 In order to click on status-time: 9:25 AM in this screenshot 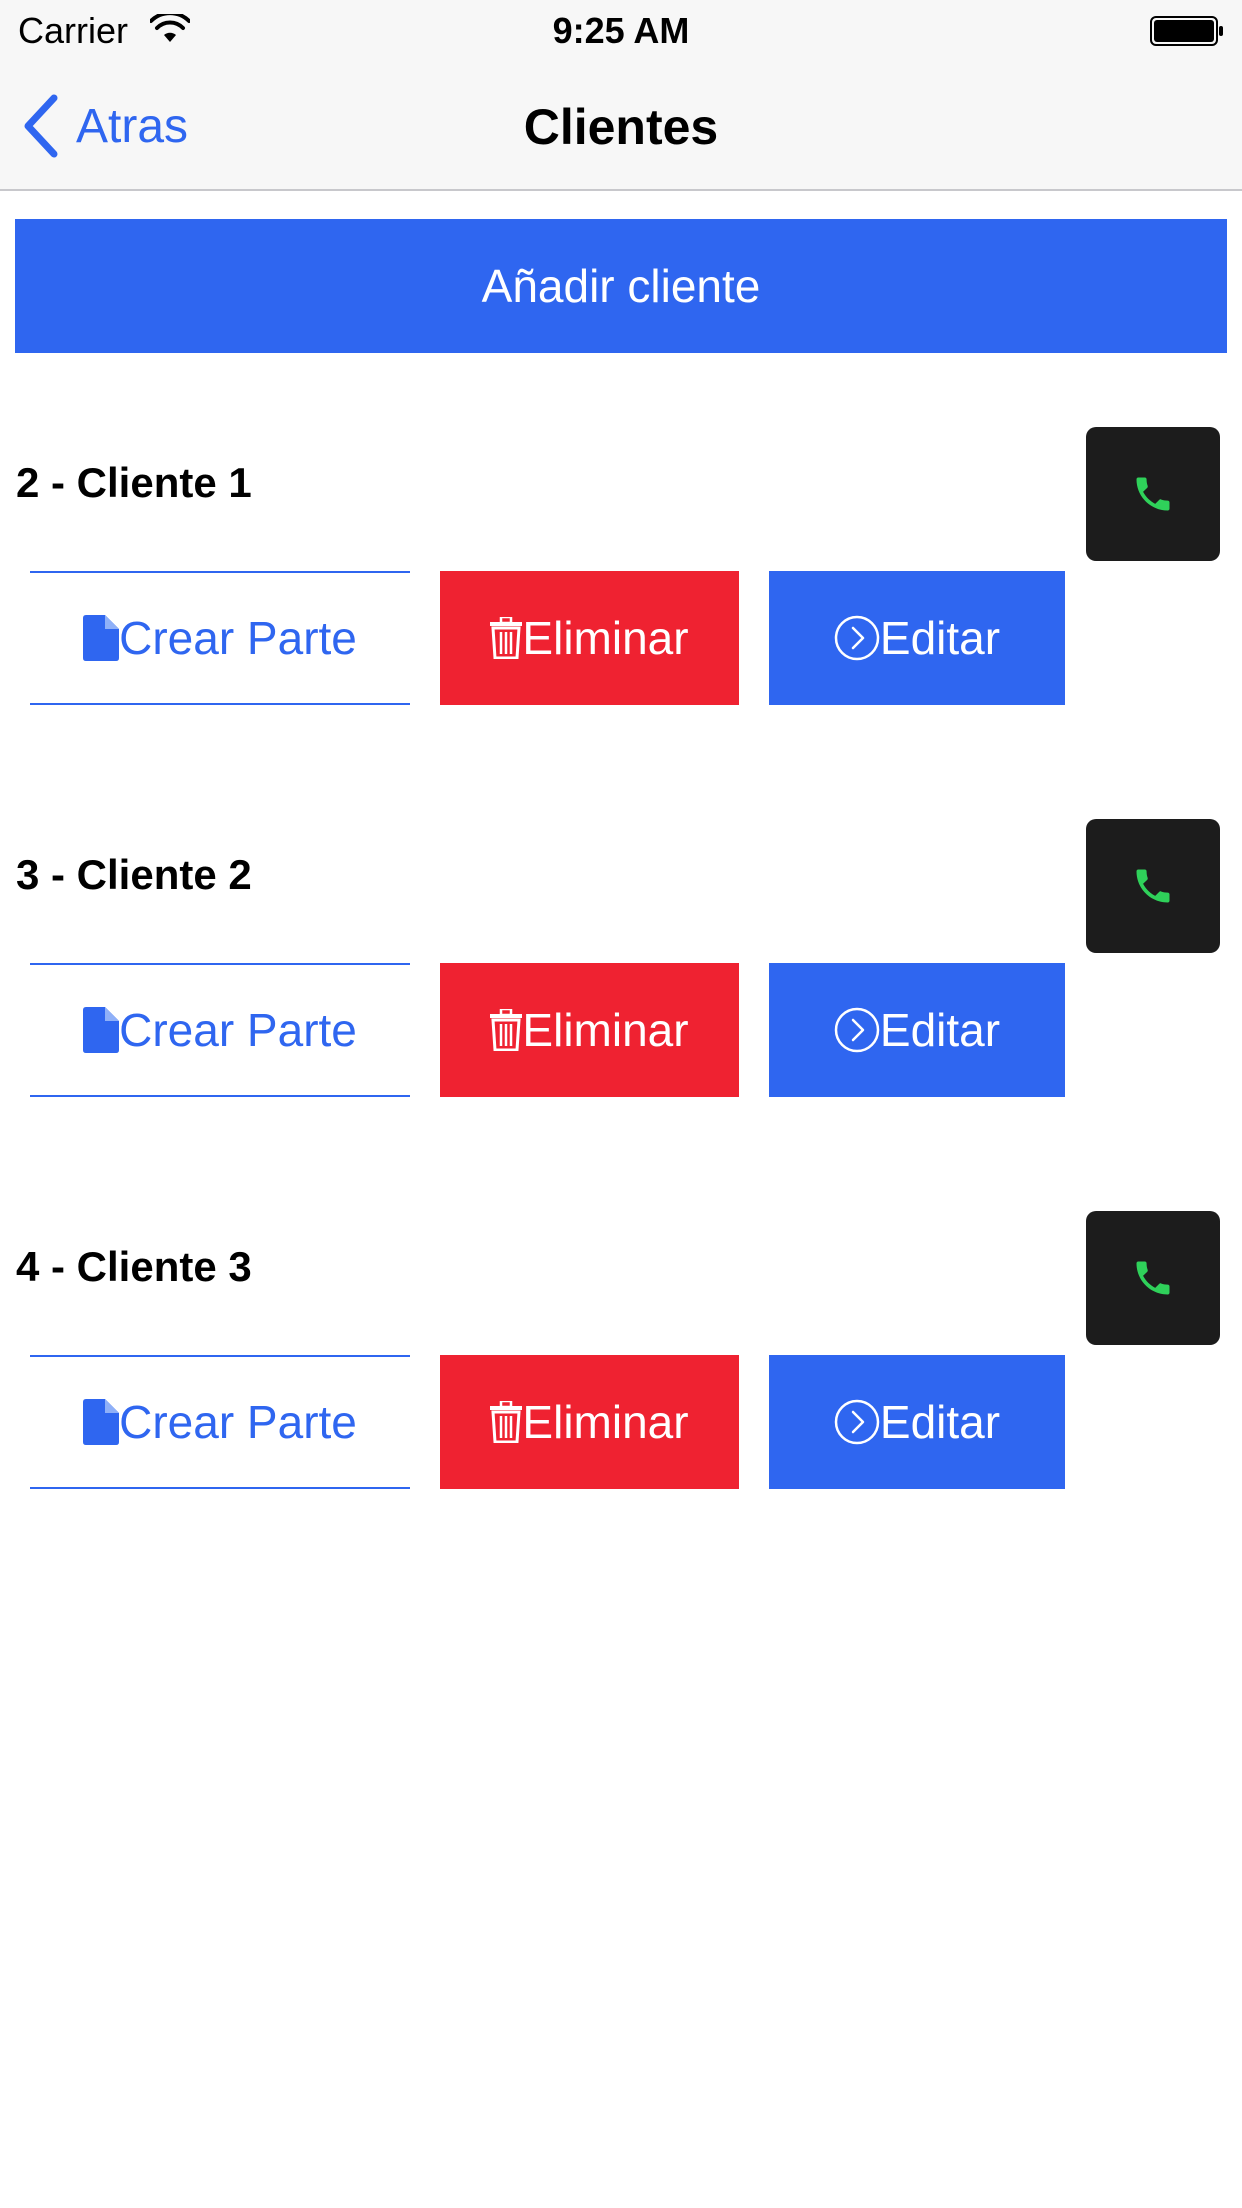, I will do `click(621, 30)`.